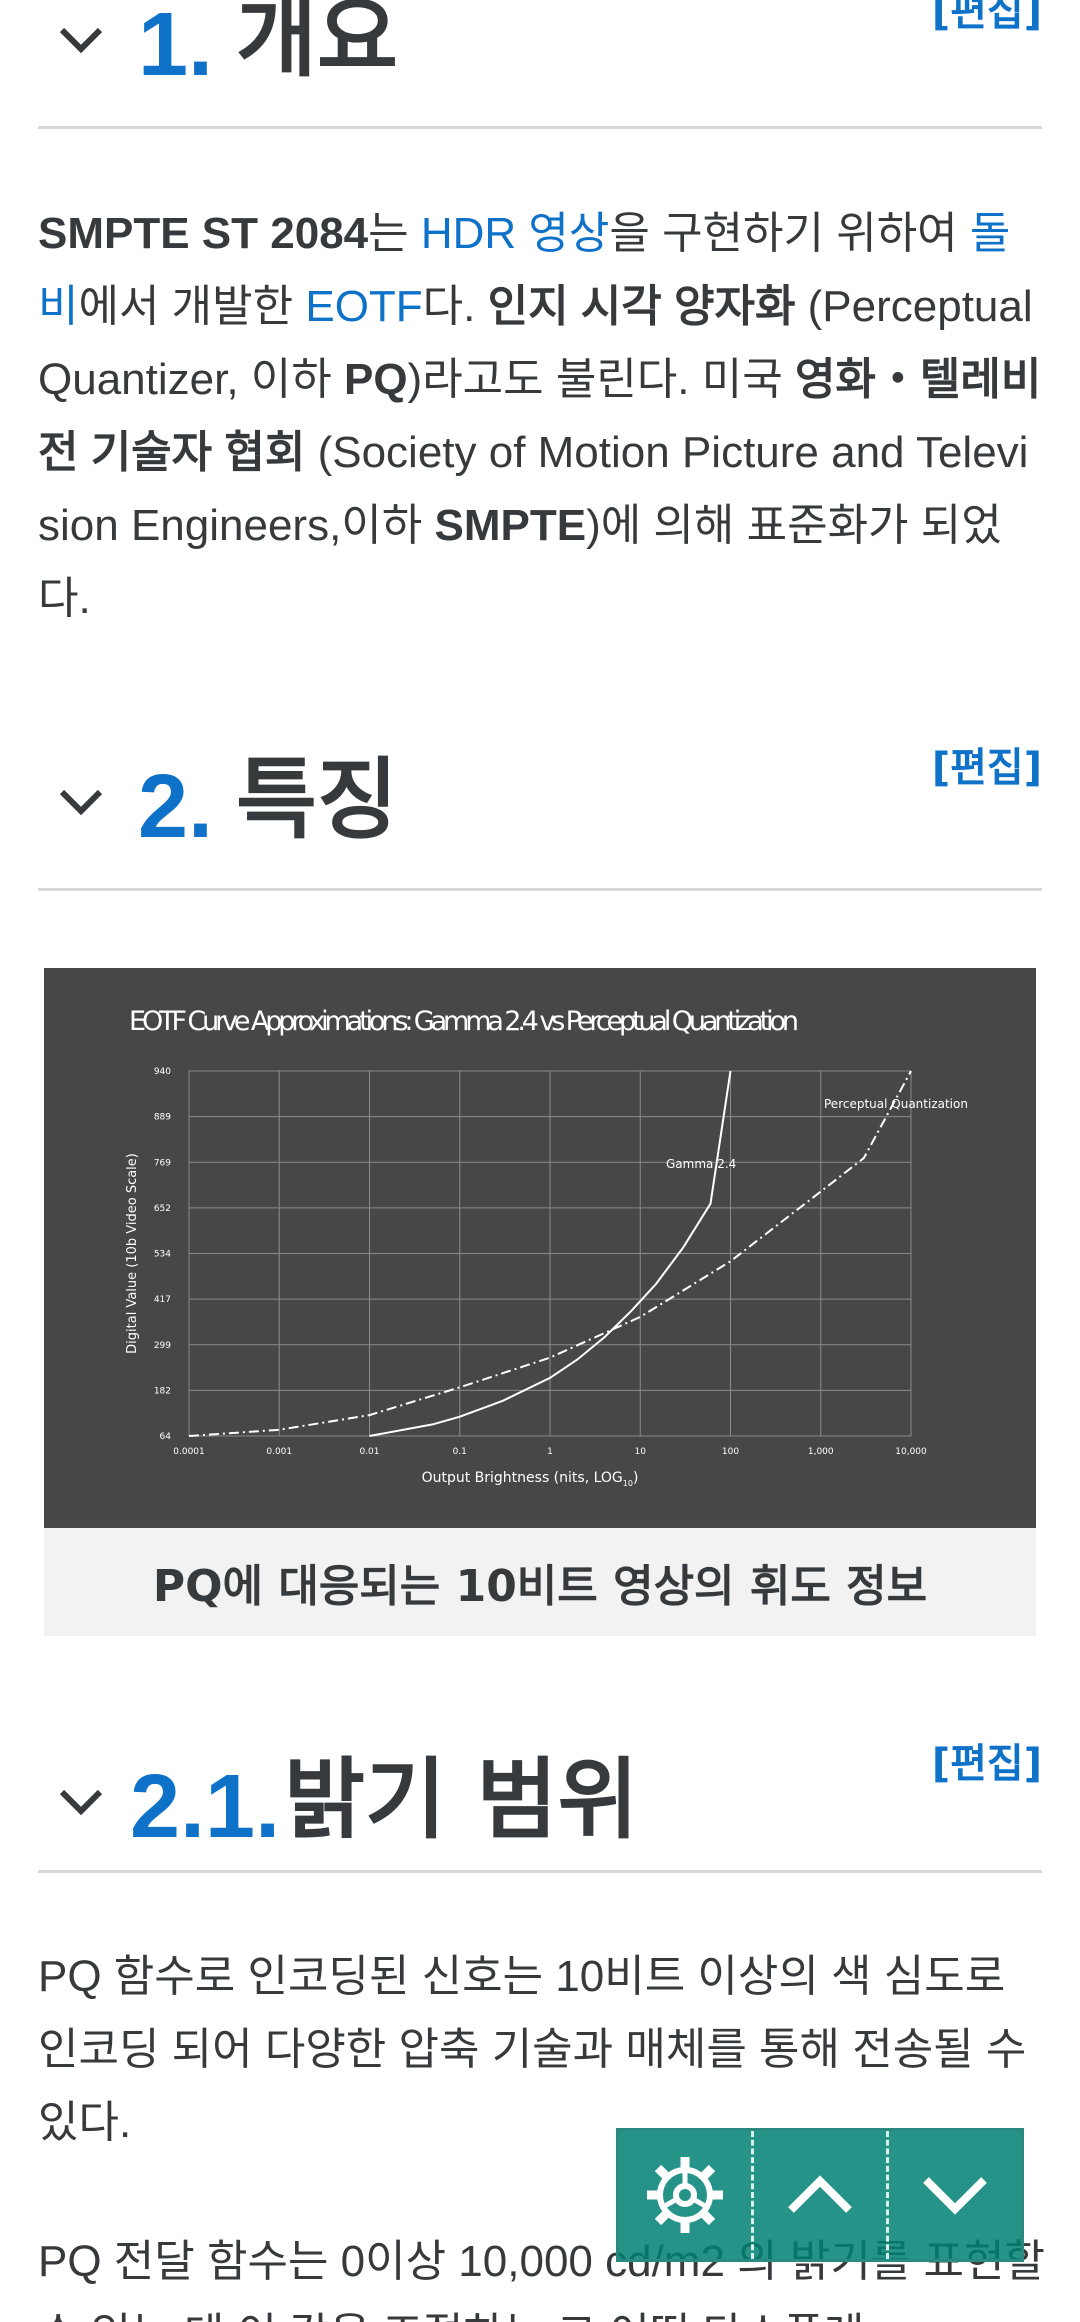 The image size is (1080, 2322). I want to click on text: )라고도 불린다. 미국, so click(601, 379).